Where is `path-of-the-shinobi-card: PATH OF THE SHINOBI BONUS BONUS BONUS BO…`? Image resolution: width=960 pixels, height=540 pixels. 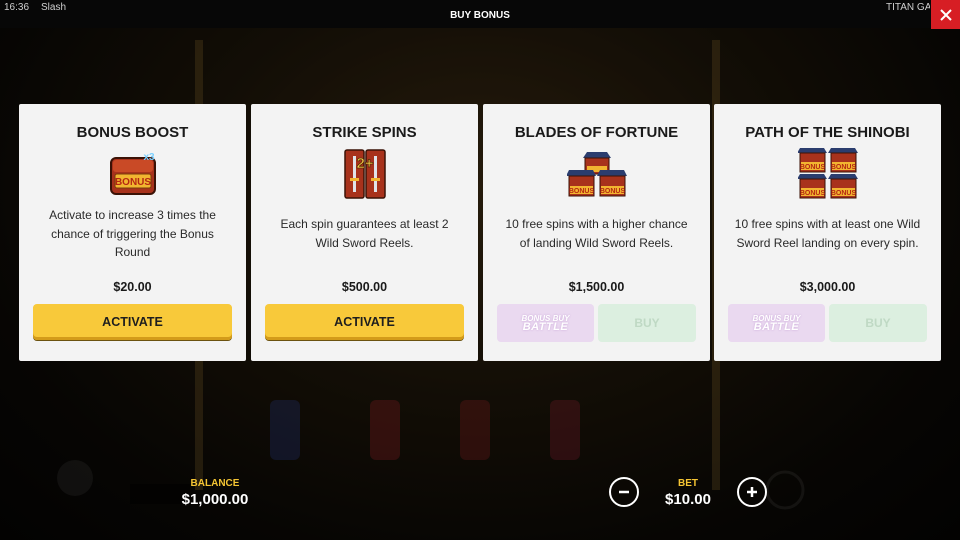
path-of-the-shinobi-card: PATH OF THE SHINOBI BONUS BONUS BONUS BO… is located at coordinates (827, 232).